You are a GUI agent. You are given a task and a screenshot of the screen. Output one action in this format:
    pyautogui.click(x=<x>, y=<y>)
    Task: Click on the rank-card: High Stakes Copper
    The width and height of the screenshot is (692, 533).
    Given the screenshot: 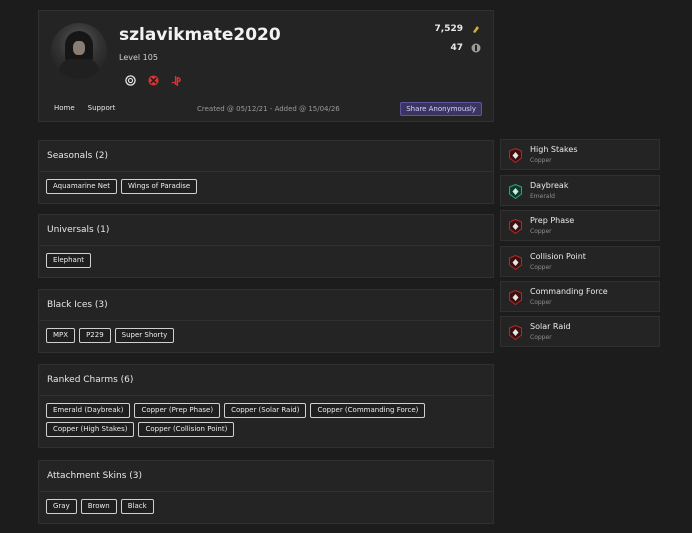 What is the action you would take?
    pyautogui.click(x=580, y=154)
    